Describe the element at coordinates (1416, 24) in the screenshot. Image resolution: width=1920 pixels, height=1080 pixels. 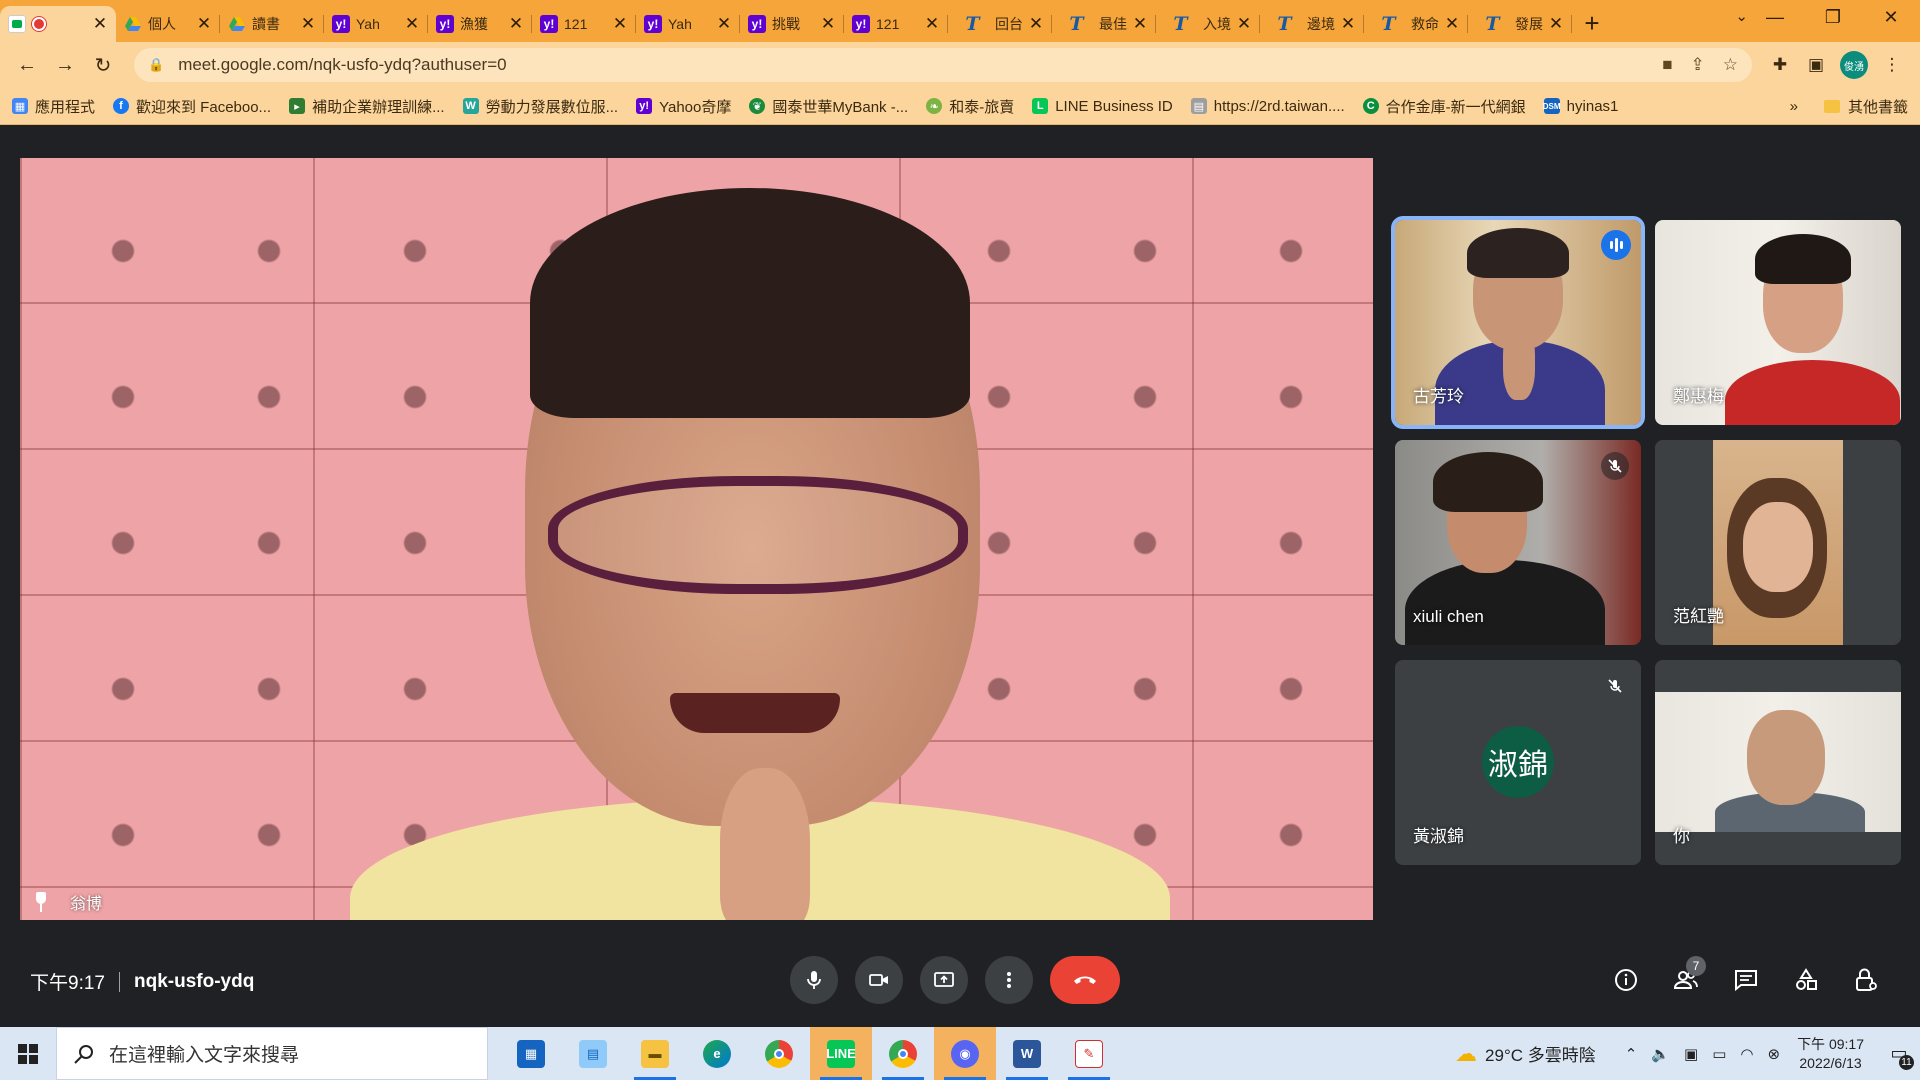
I see `tab: T 救命 ✕` at that location.